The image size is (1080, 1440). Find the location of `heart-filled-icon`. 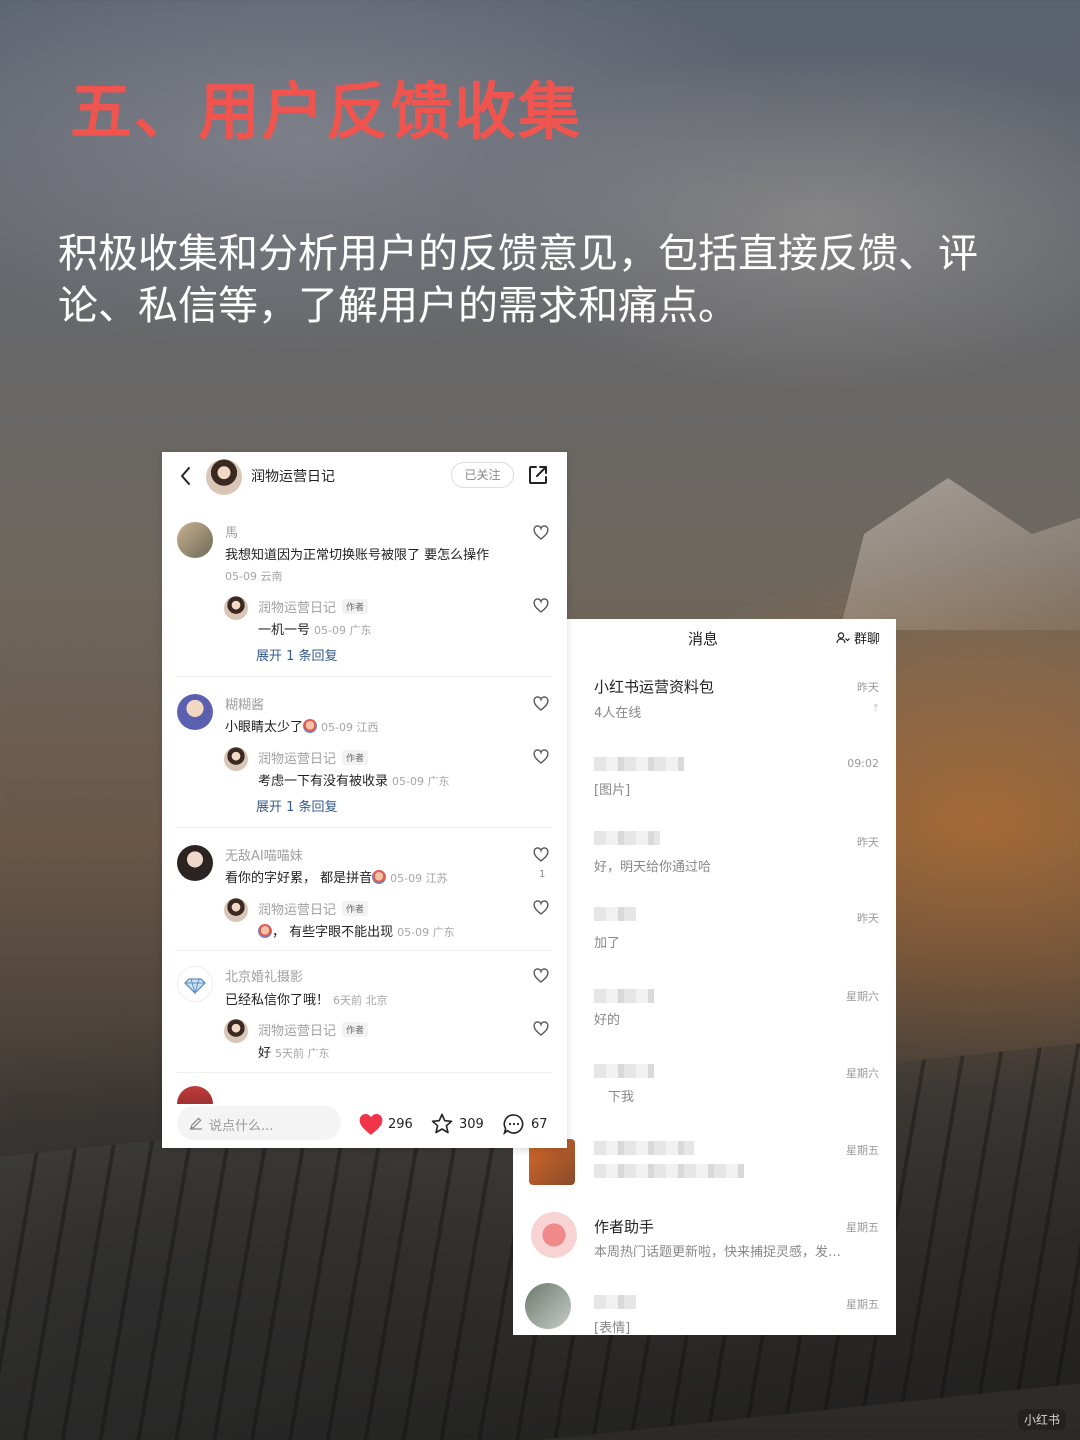

heart-filled-icon is located at coordinates (371, 1124).